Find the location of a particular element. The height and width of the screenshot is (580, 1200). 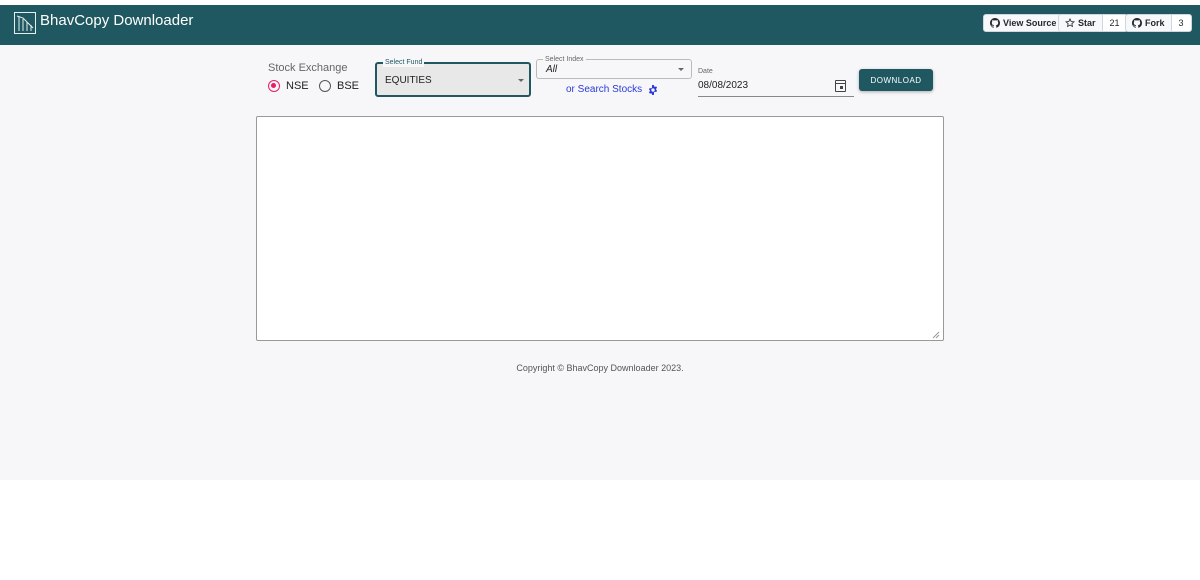

resize-grip-icon is located at coordinates (936, 335).